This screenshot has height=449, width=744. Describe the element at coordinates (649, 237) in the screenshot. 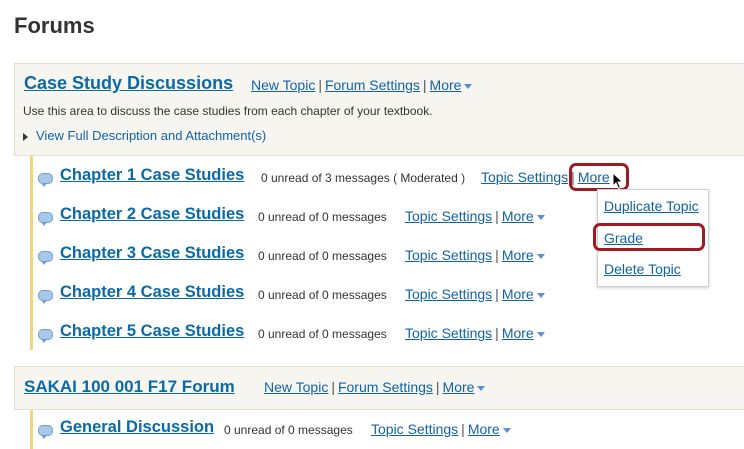

I see `grade-highlight` at that location.